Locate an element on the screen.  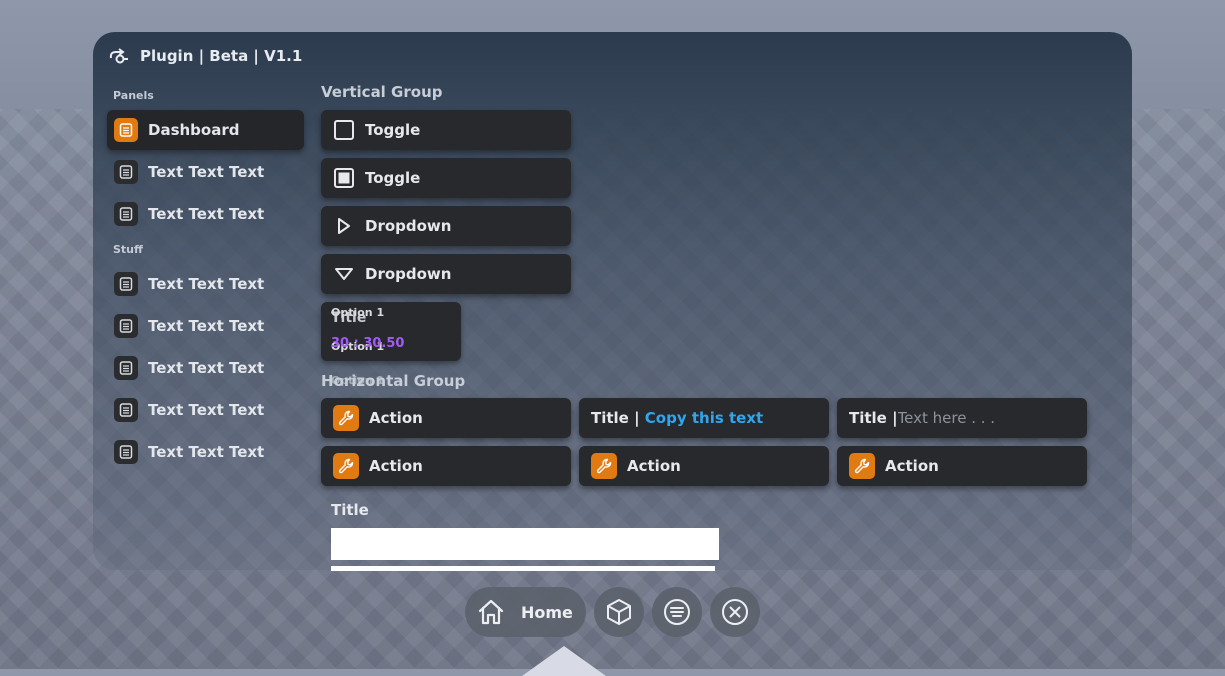
text-input-field: Title | is located at coordinates (962, 418).